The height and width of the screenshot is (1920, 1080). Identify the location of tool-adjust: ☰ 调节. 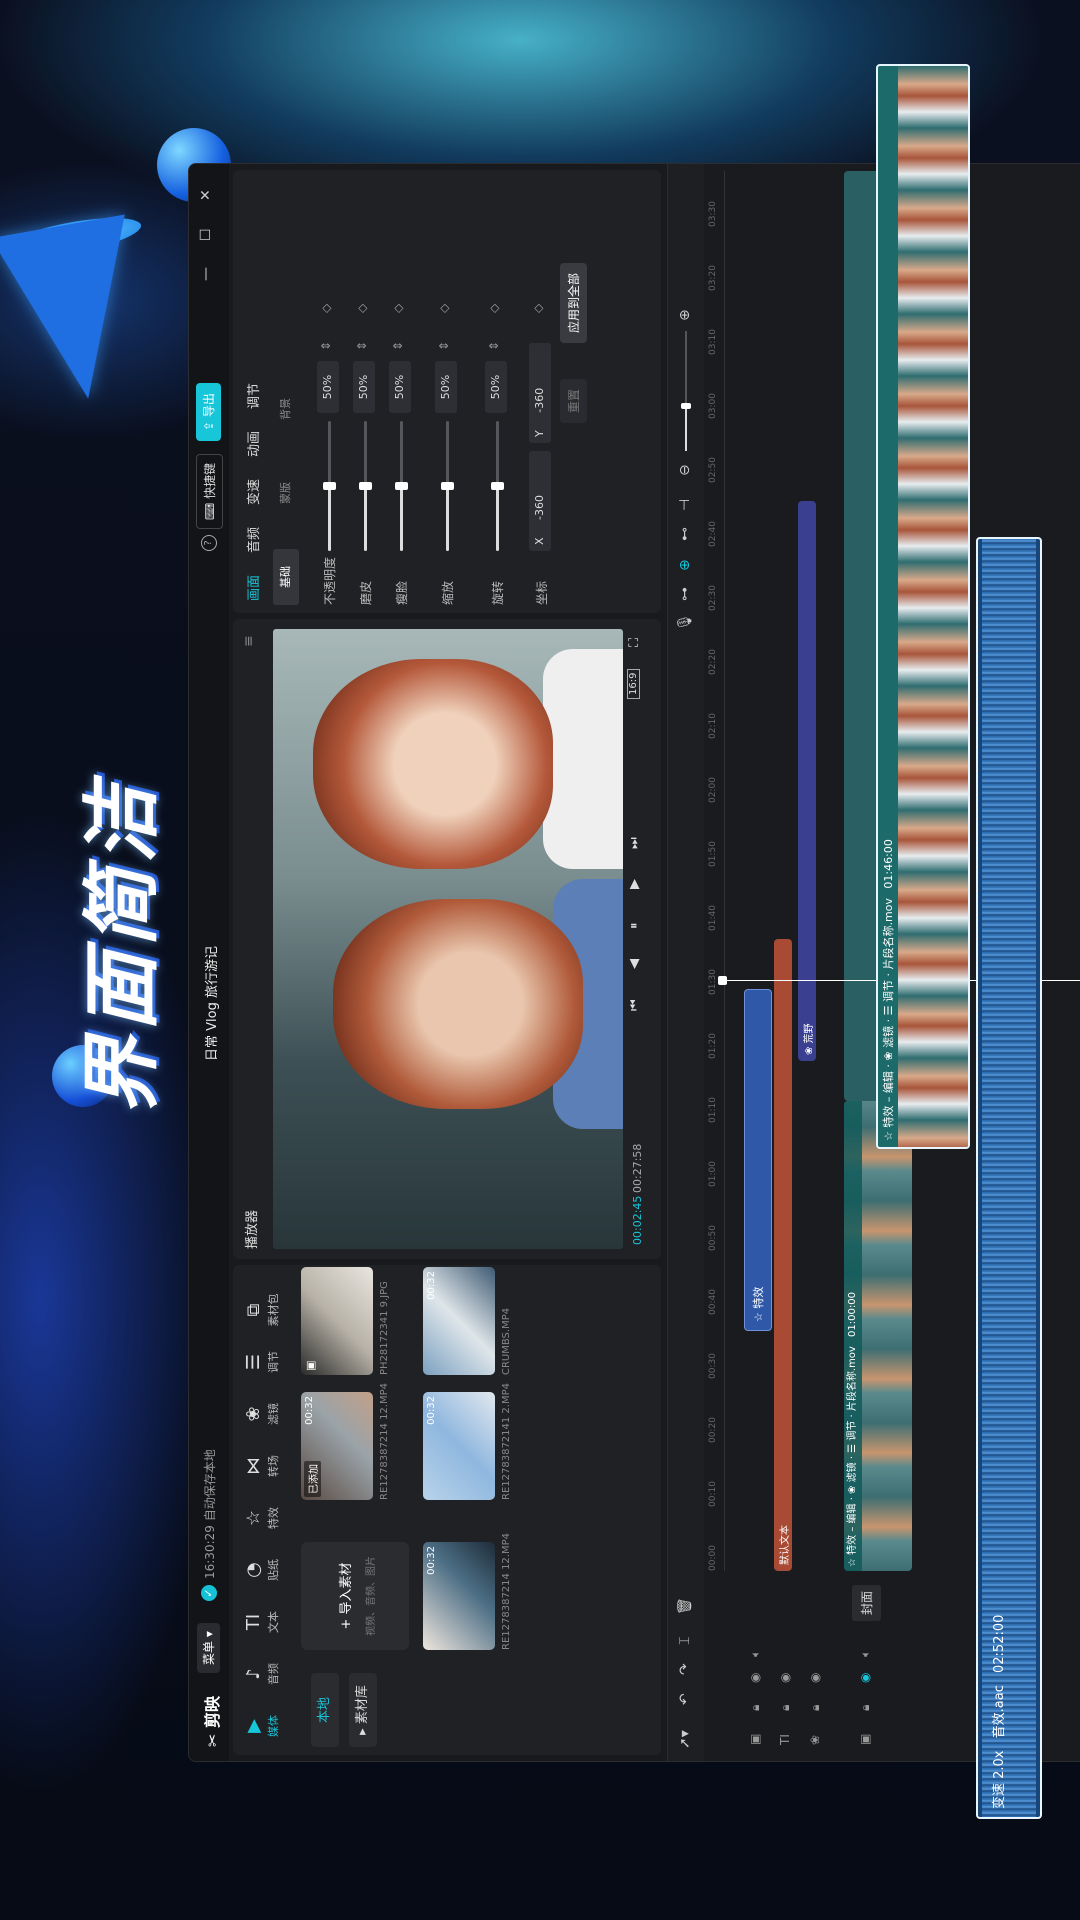
(262, 1362).